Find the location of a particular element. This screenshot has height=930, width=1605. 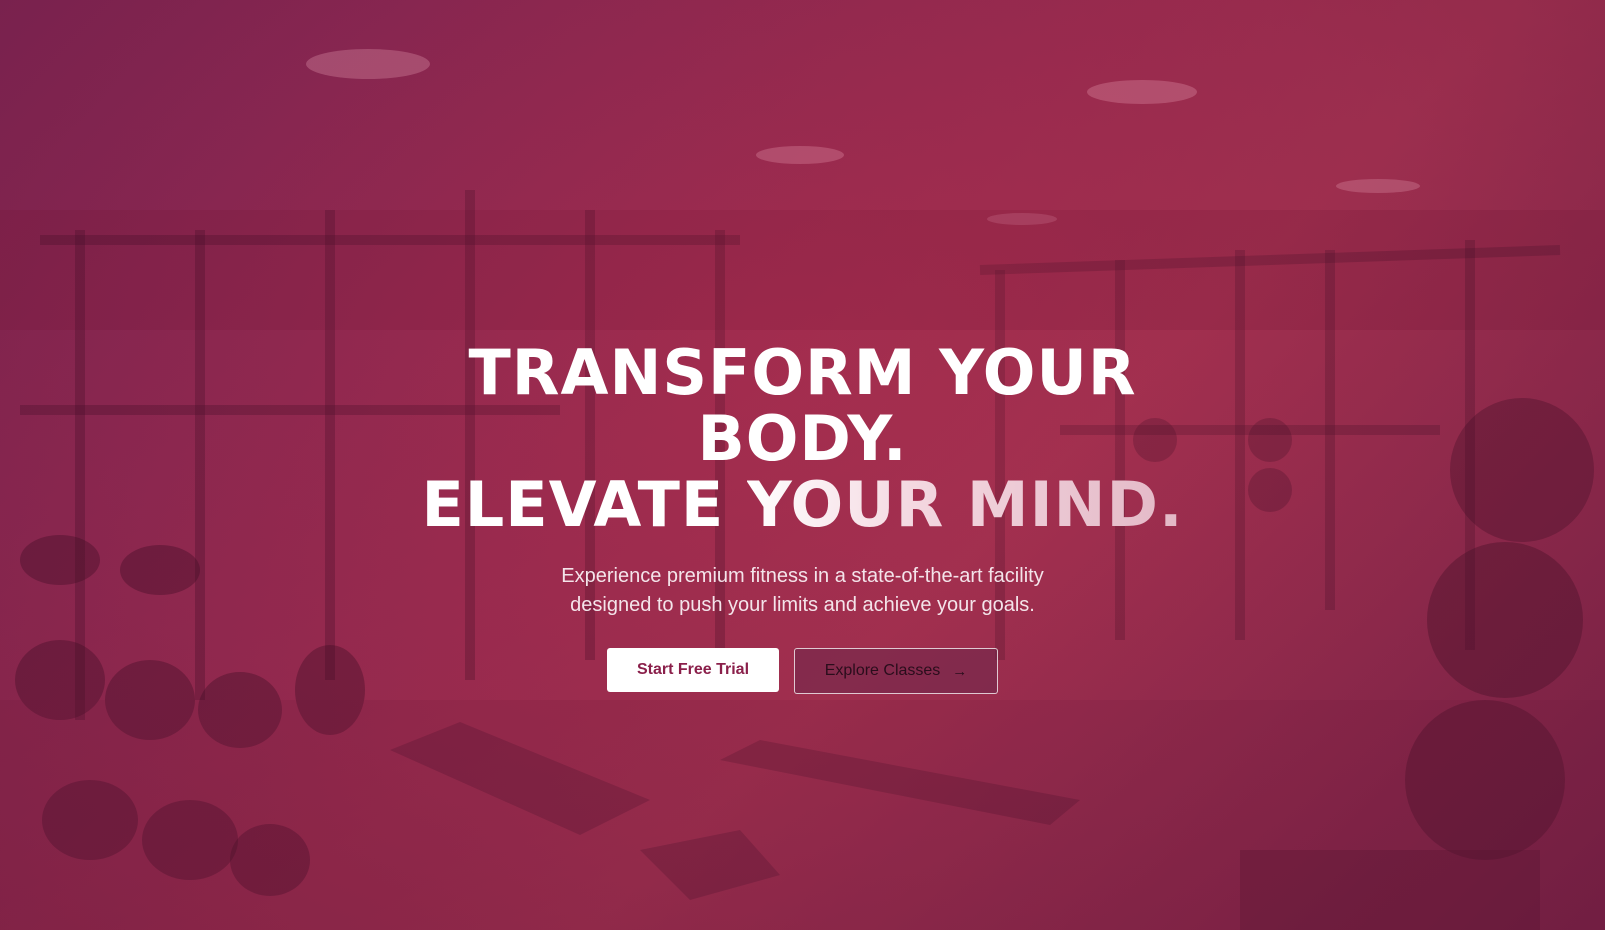

hero-title-elevate: ELEVATE is located at coordinates (584, 504).